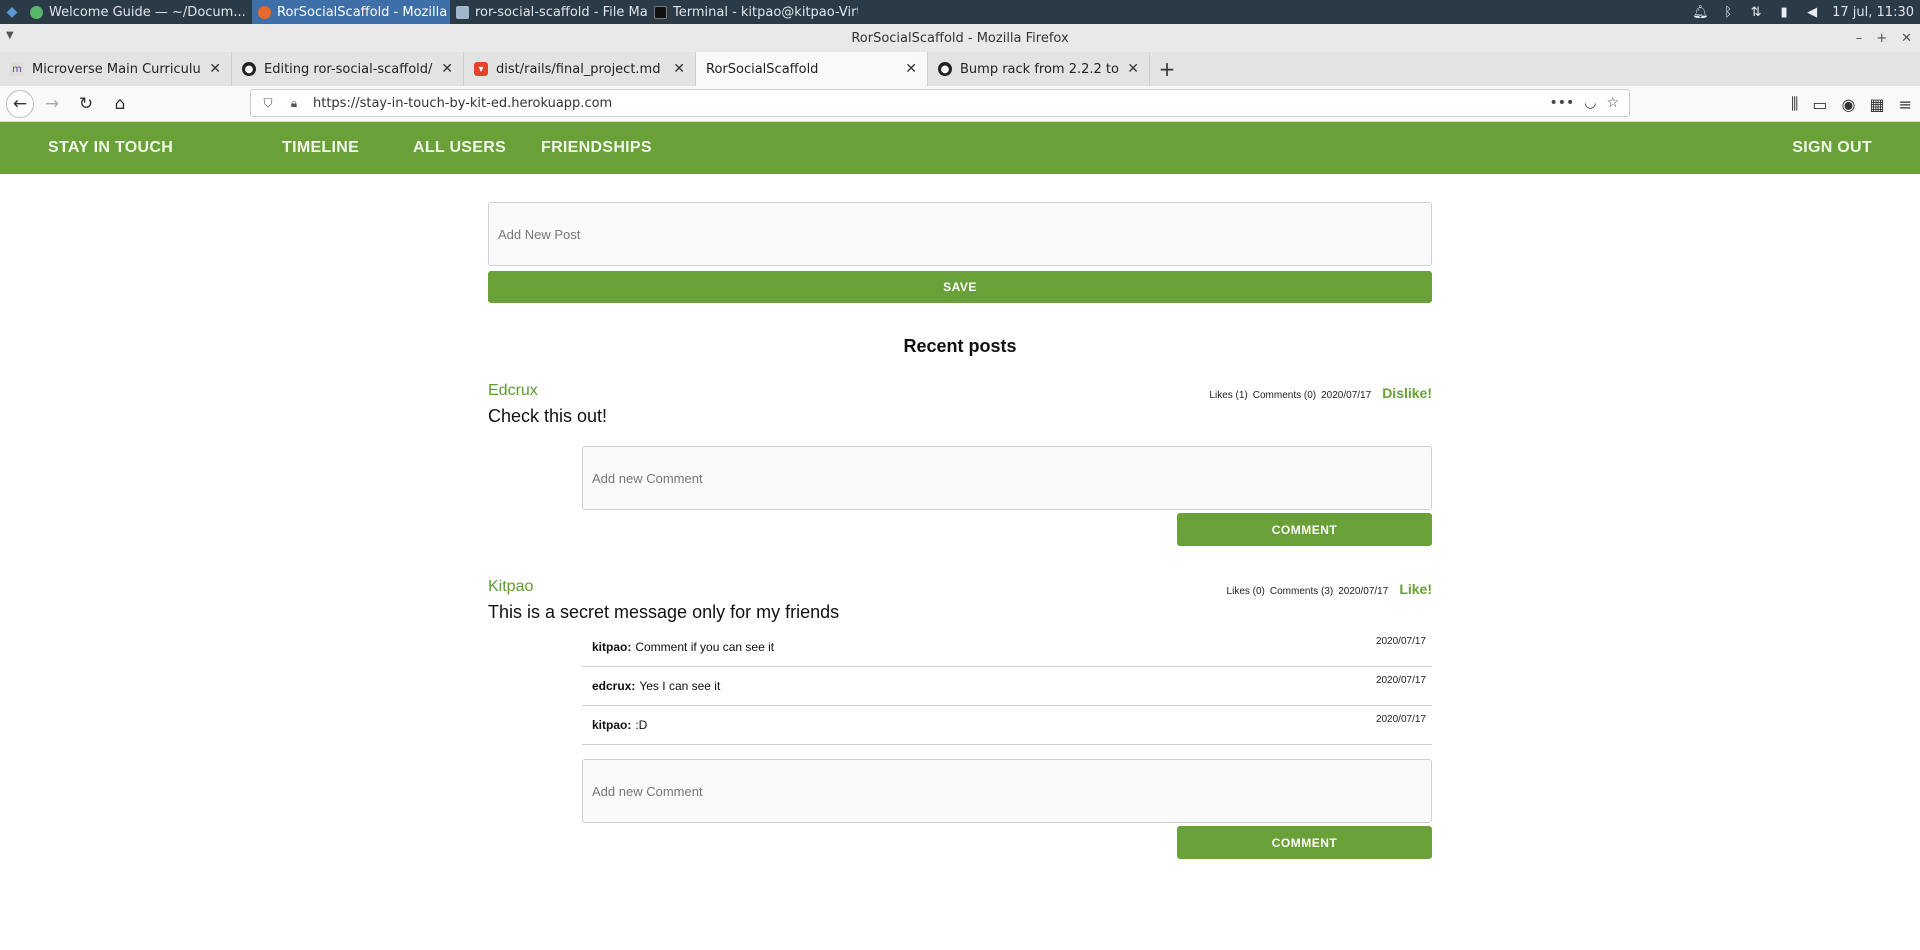 The height and width of the screenshot is (950, 1920). Describe the element at coordinates (614, 686) in the screenshot. I see `comment-user: edcrux:` at that location.